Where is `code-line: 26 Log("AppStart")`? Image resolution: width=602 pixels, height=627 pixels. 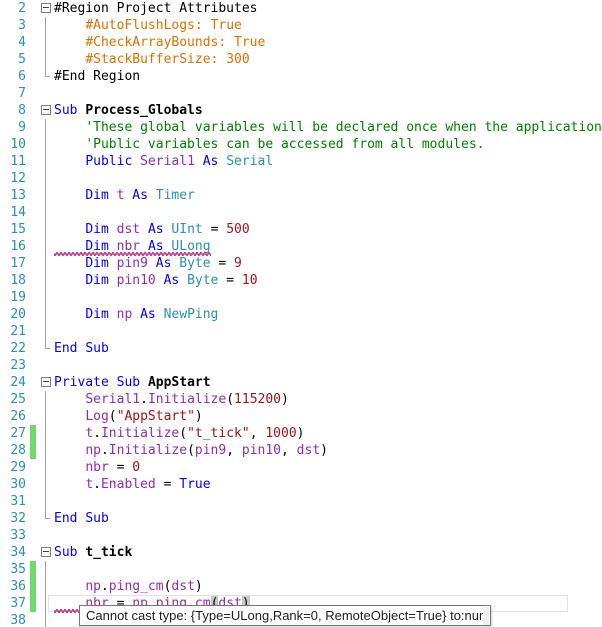
code-line: 26 Log("AppStart") is located at coordinates (301, 416).